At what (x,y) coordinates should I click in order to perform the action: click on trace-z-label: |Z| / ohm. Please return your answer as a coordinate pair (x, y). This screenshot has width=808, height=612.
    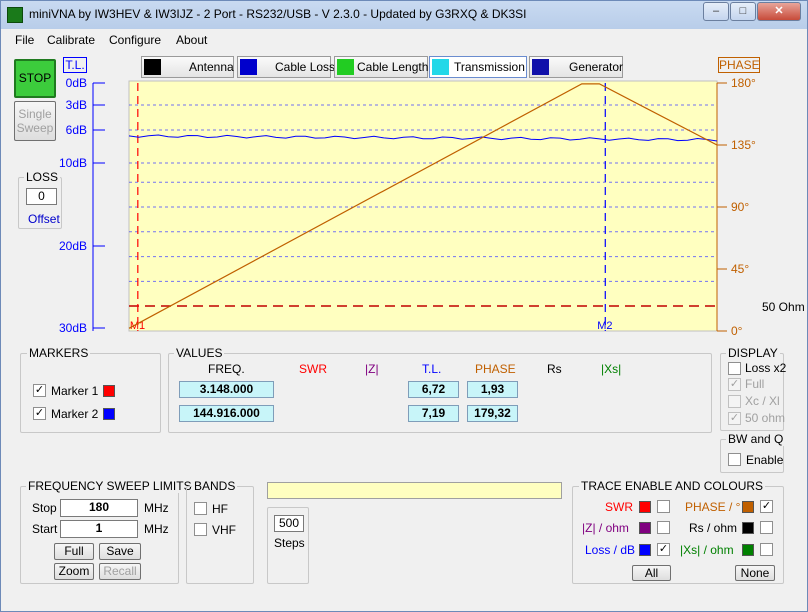
    Looking at the image, I should click on (605, 528).